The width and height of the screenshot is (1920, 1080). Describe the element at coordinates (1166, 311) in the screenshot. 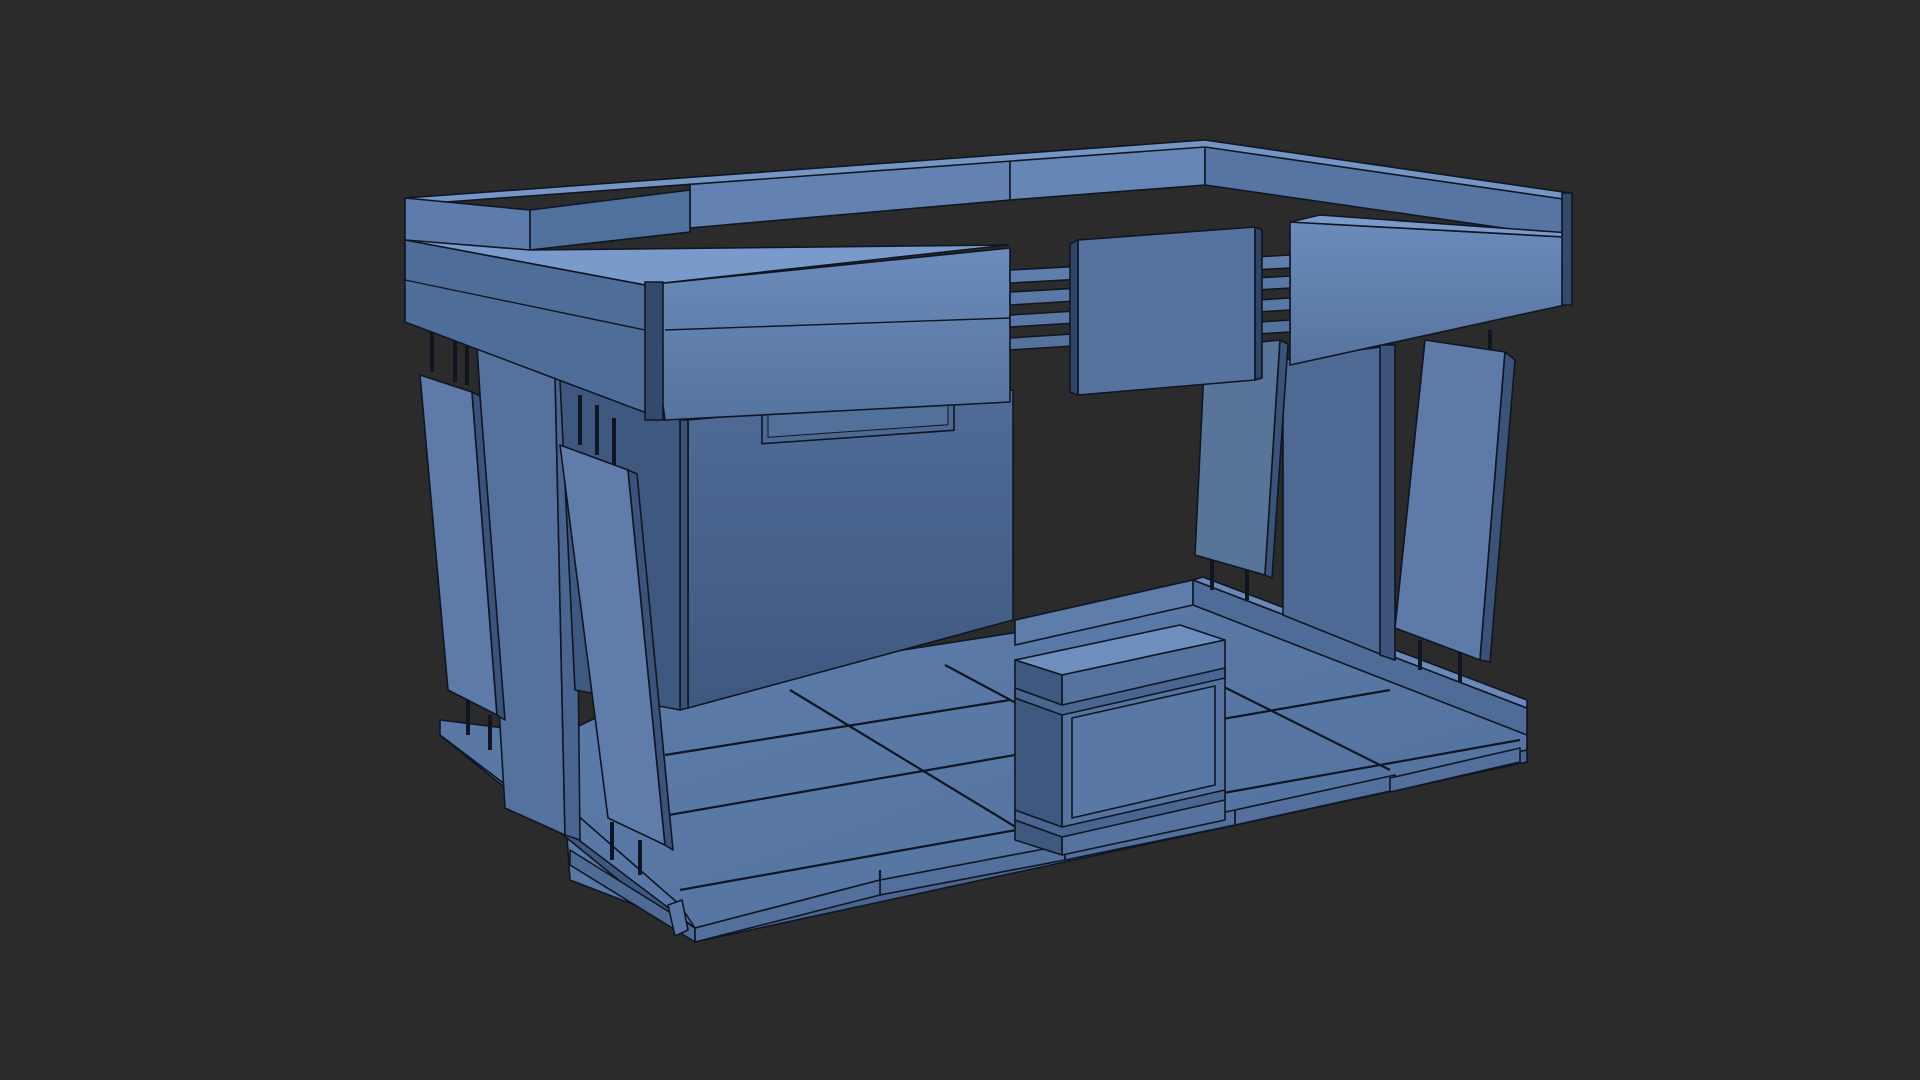

I see `header-center-sign` at that location.